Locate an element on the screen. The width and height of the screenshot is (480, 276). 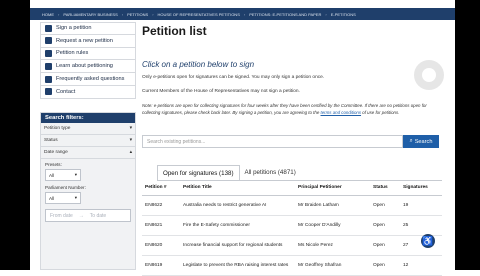
petition-number: EN8621 is located at coordinates (161, 225).